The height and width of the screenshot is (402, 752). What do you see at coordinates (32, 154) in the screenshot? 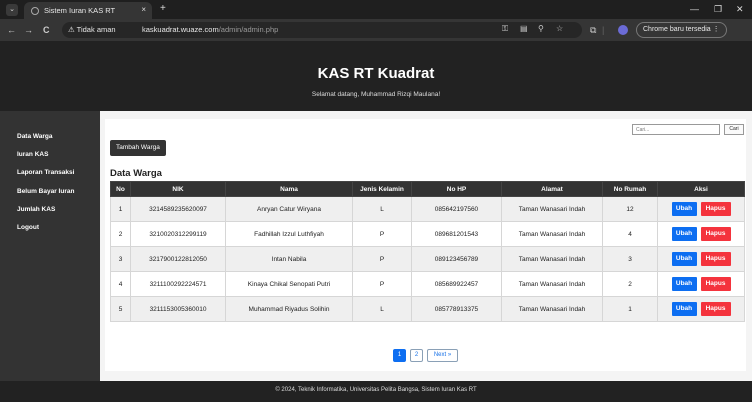
I see `sidebar-item-iuran-kas: Iuran KAS` at bounding box center [32, 154].